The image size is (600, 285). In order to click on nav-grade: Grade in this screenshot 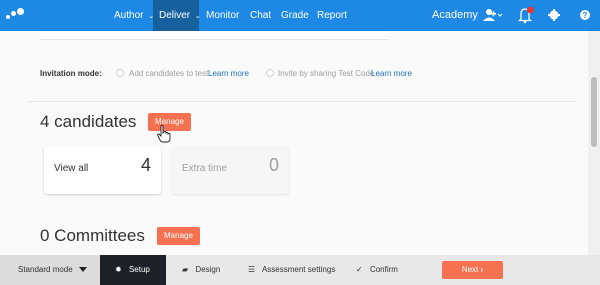, I will do `click(295, 15)`.